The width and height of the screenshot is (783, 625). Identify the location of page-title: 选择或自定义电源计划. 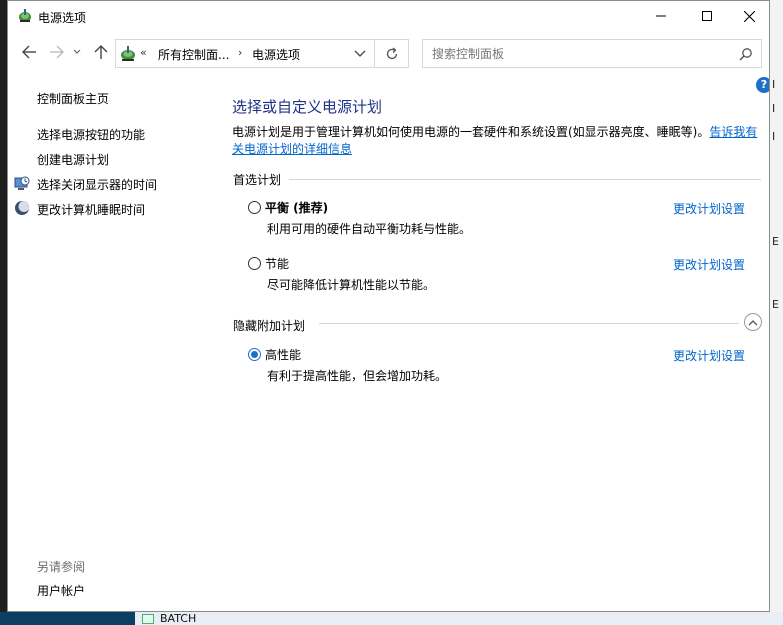
(307, 107).